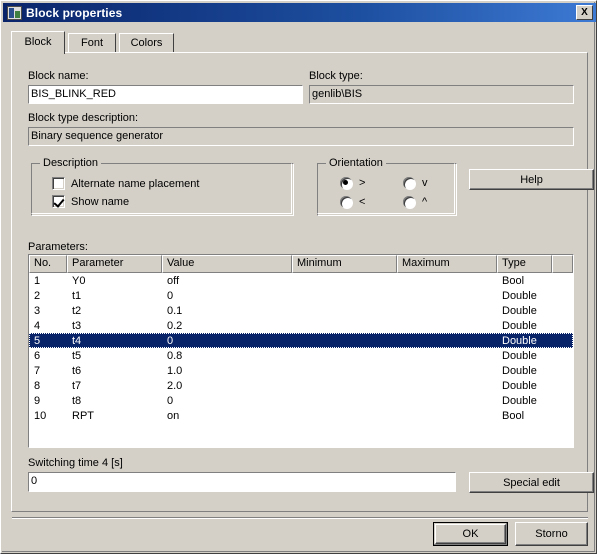  Describe the element at coordinates (77, 355) in the screenshot. I see `cell-parameter: t5` at that location.